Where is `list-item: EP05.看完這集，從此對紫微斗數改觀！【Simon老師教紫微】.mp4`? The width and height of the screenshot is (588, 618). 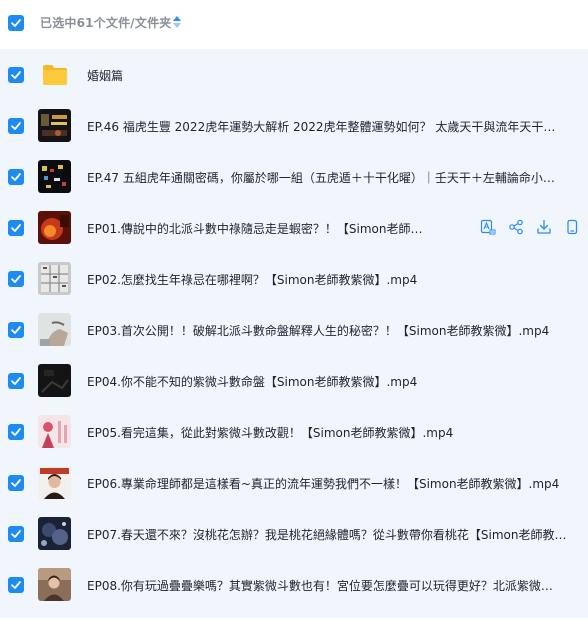 list-item: EP05.看完這集，從此對紫微斗數改觀！【Simon老師教紫微】.mp4 is located at coordinates (294, 431).